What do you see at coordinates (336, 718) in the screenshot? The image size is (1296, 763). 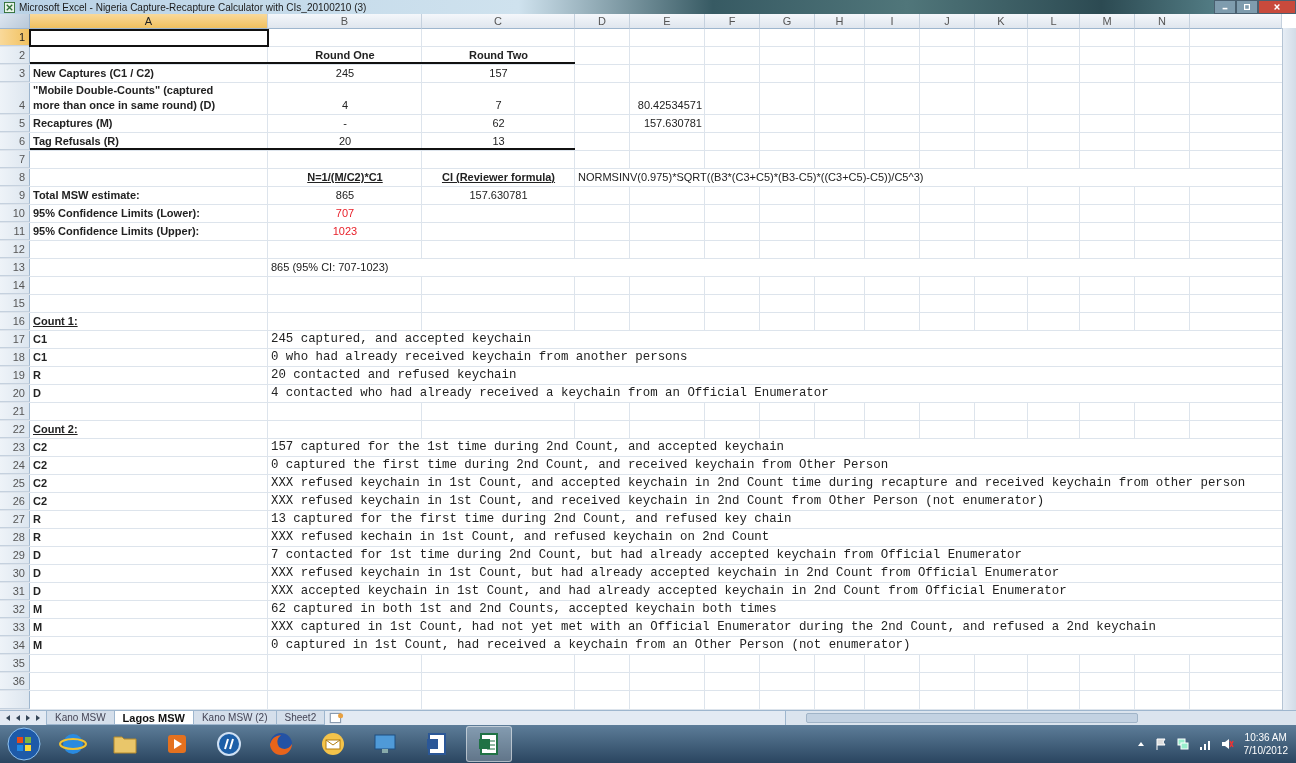 I see `new-sheet-icon` at bounding box center [336, 718].